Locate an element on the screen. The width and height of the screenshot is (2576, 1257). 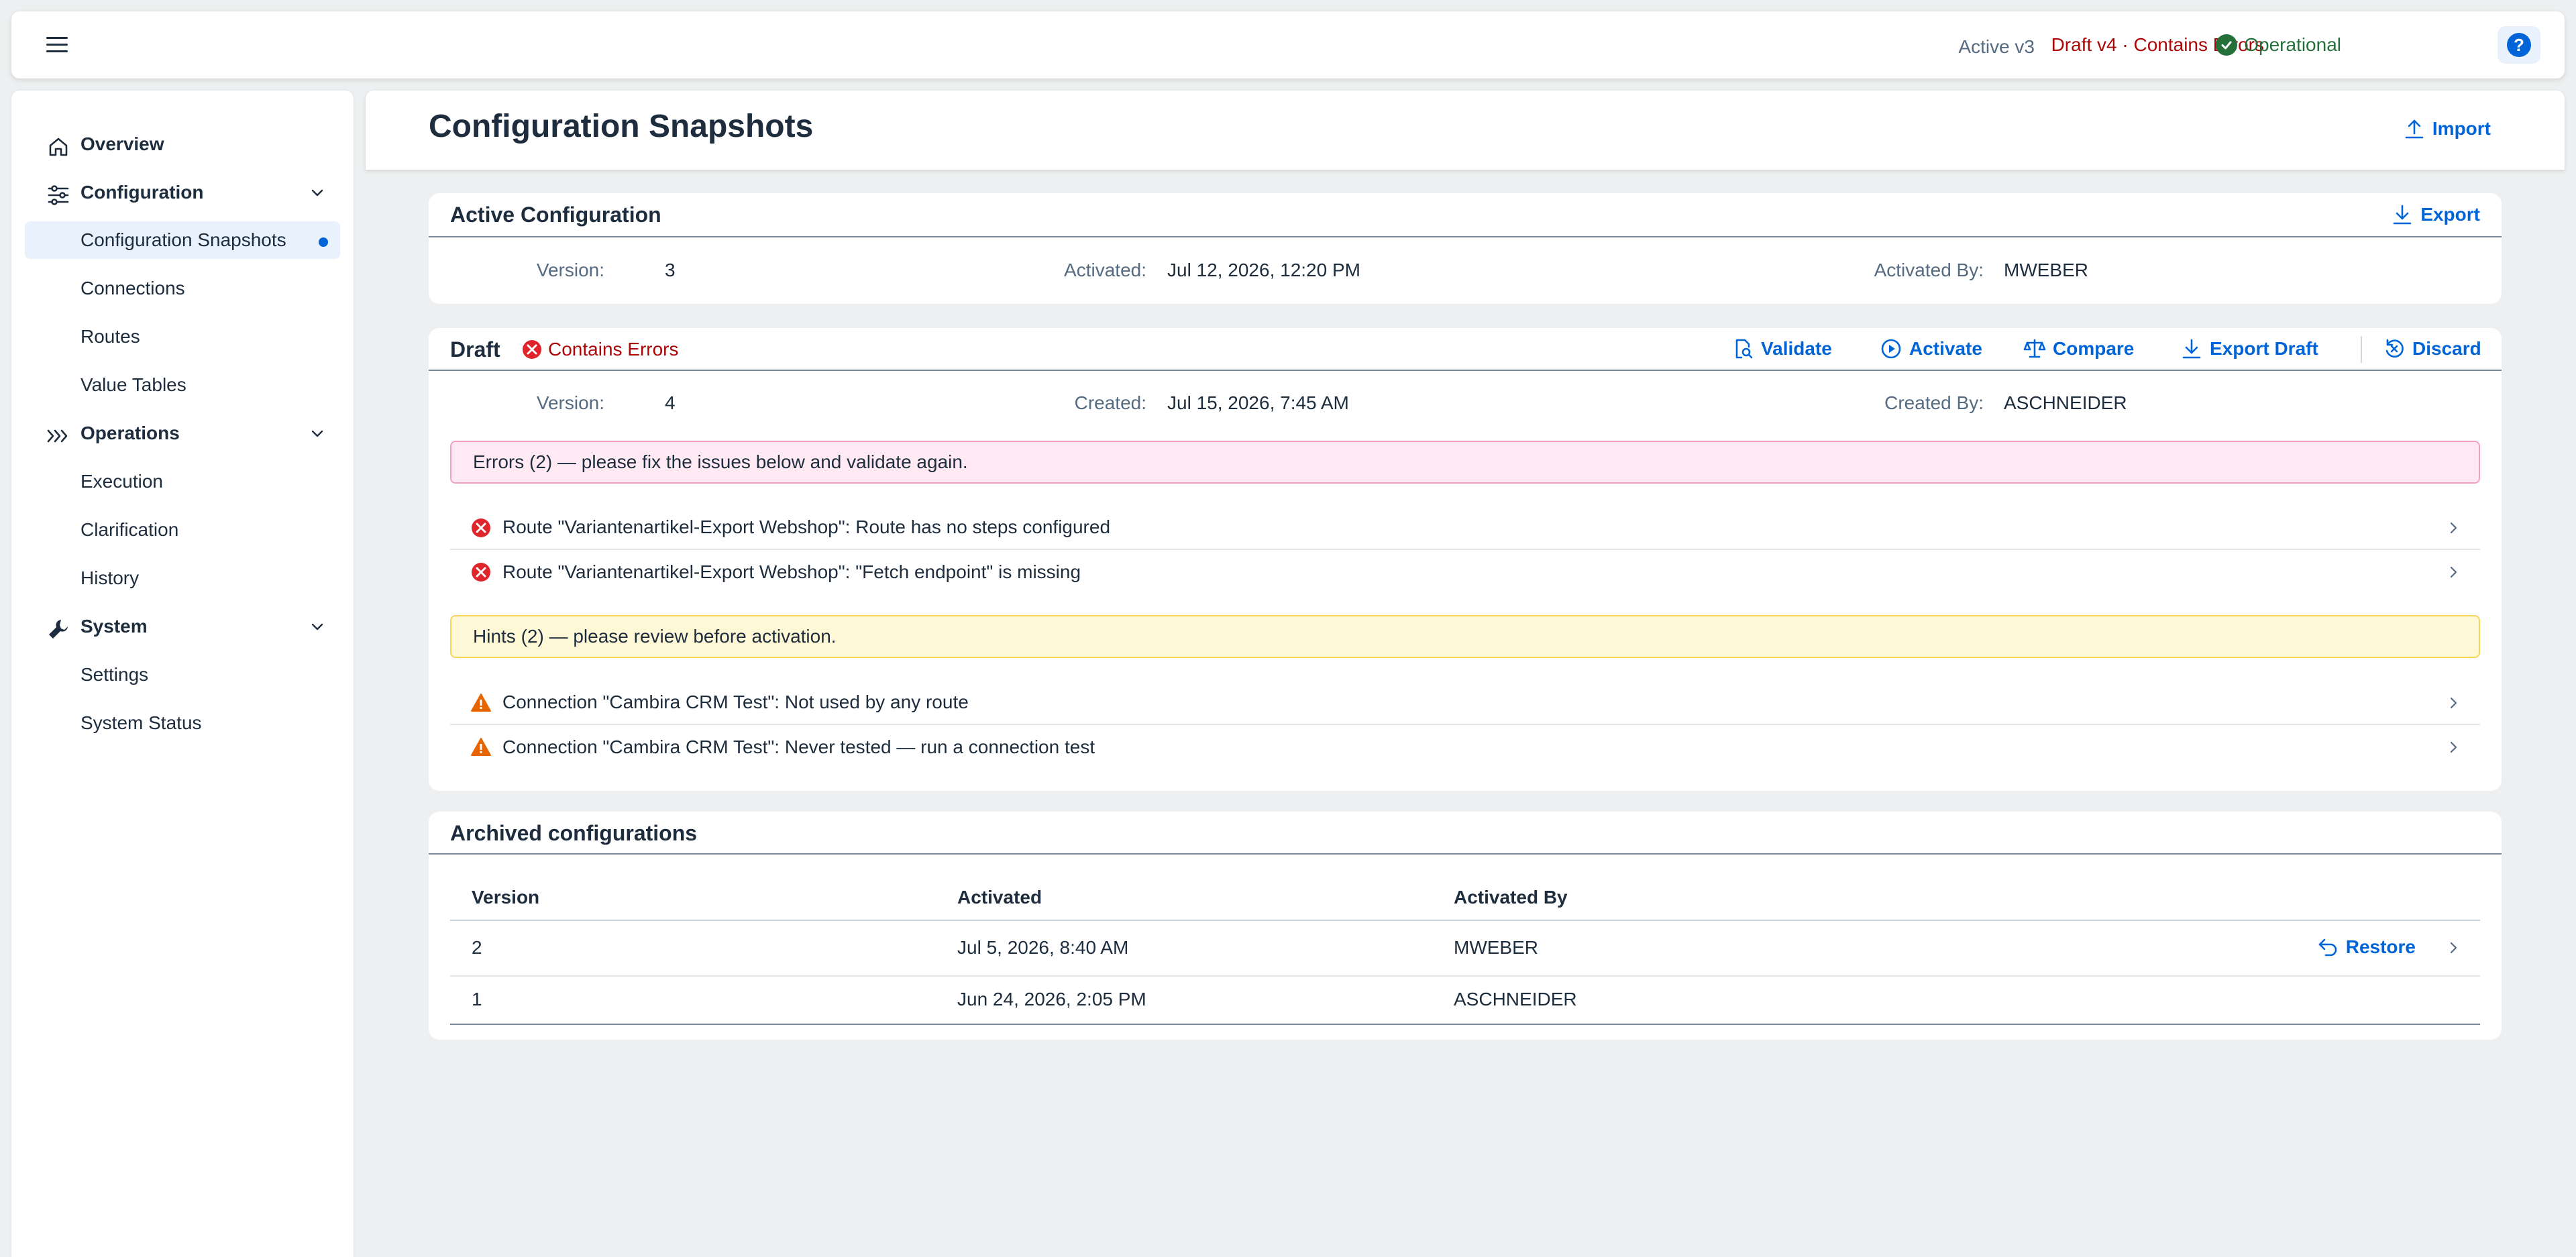
table-bottom-border is located at coordinates (1465, 1025).